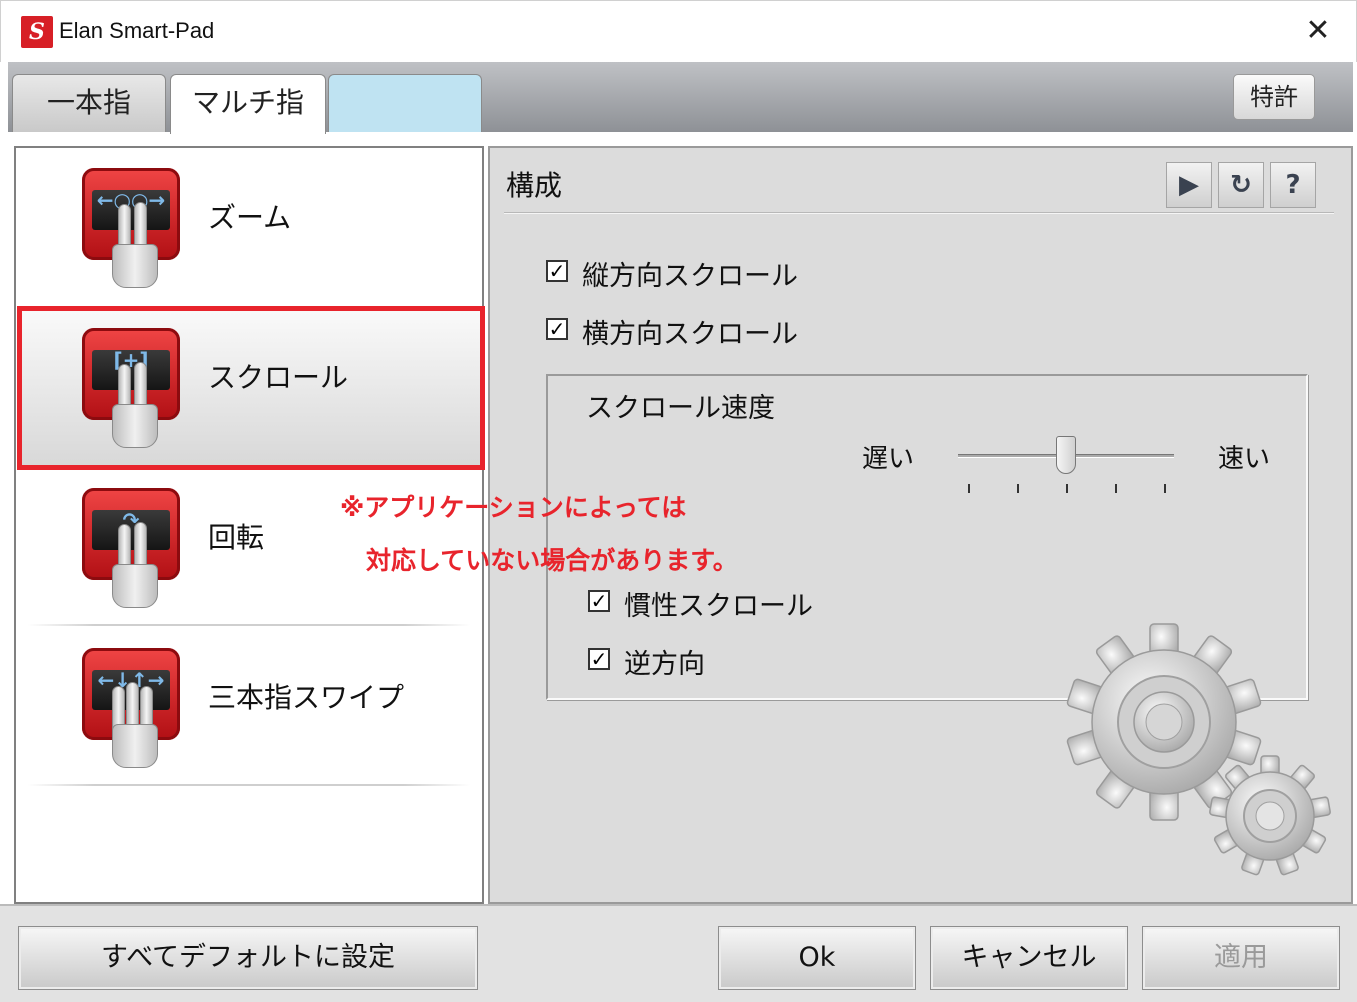 The height and width of the screenshot is (1002, 1357). Describe the element at coordinates (557, 271) in the screenshot. I see `vertical-scroll-checkbox: ✓` at that location.